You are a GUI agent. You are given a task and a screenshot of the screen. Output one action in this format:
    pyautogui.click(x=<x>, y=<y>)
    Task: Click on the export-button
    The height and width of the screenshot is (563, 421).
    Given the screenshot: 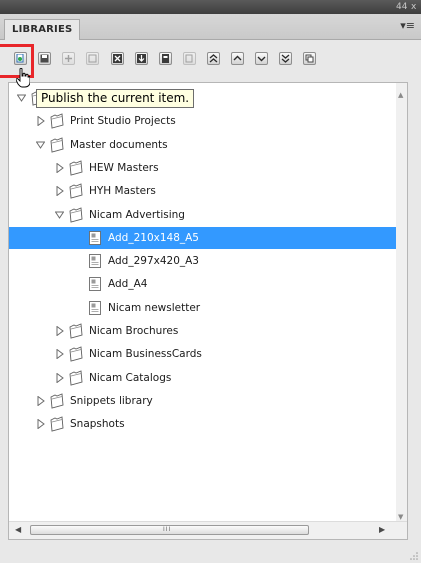 What is the action you would take?
    pyautogui.click(x=165, y=58)
    